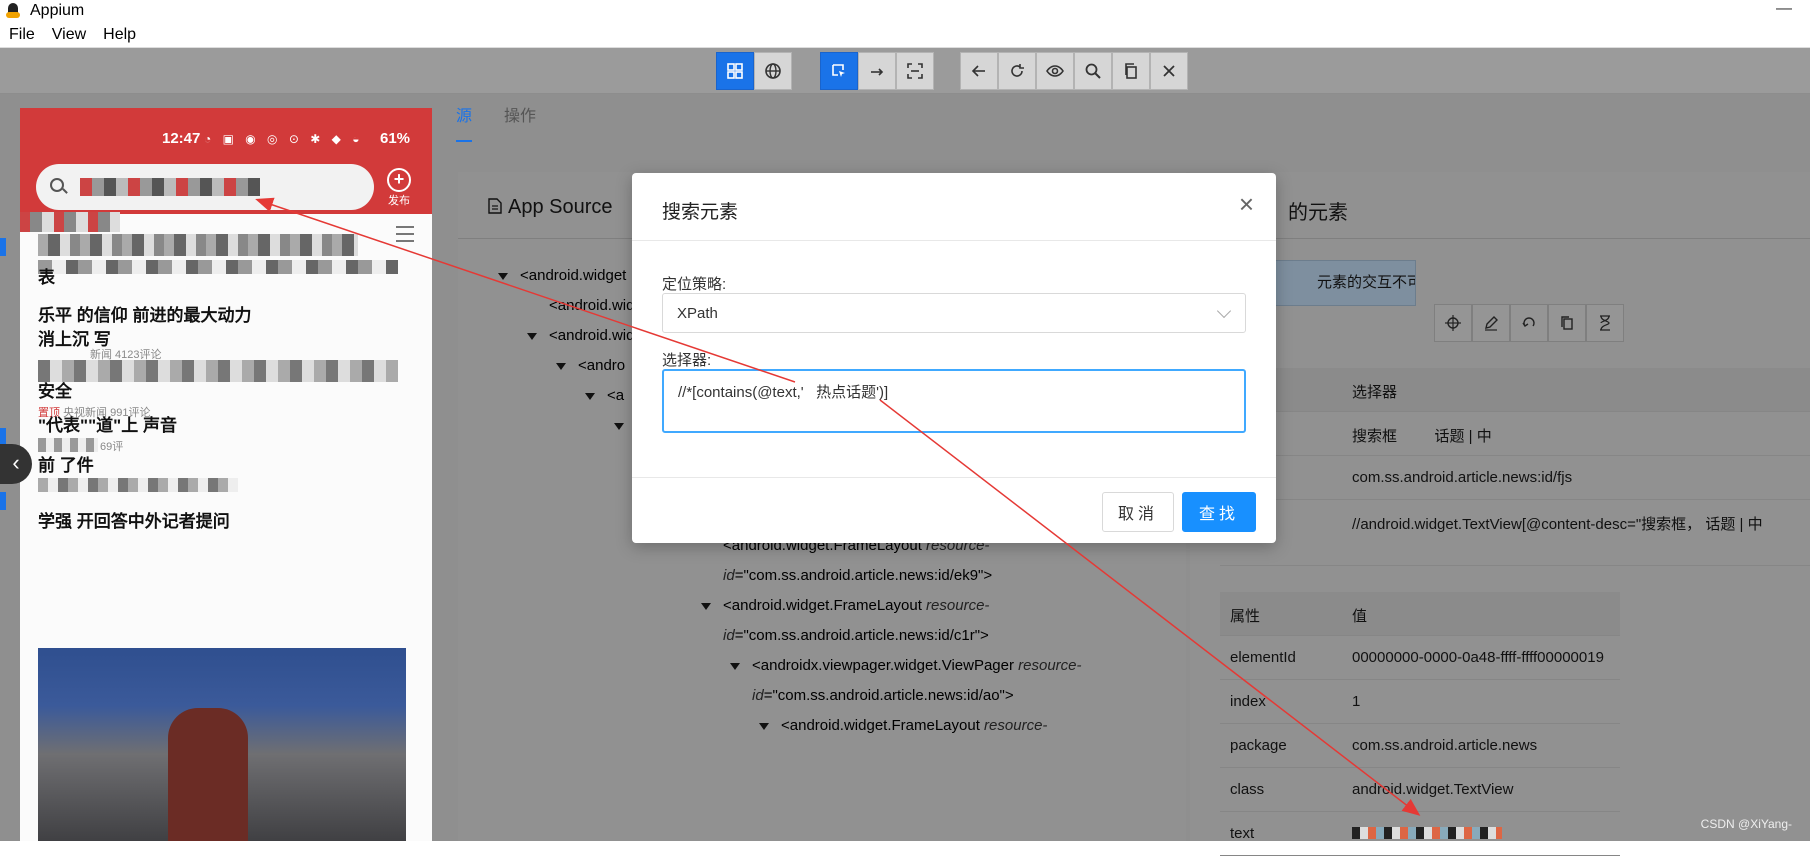  Describe the element at coordinates (1169, 71) in the screenshot. I see `quit-session-button` at that location.